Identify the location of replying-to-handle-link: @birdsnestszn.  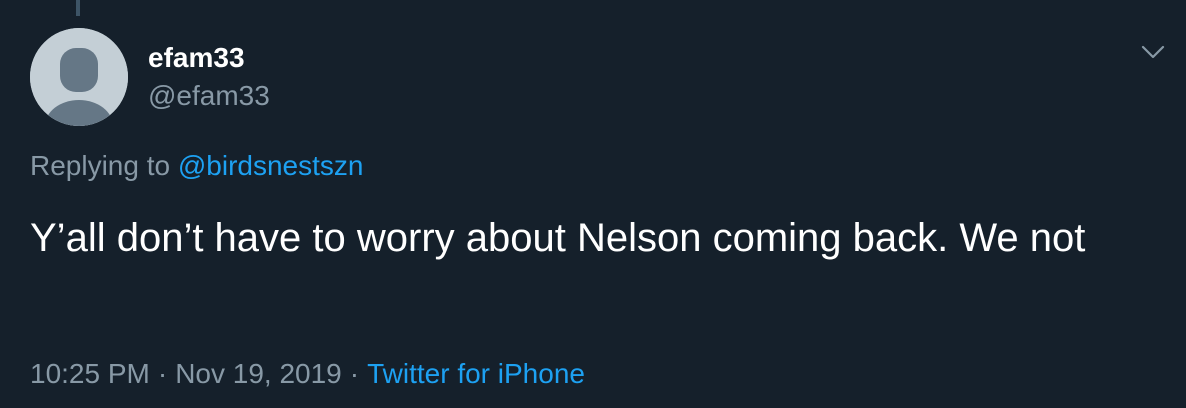
(271, 165).